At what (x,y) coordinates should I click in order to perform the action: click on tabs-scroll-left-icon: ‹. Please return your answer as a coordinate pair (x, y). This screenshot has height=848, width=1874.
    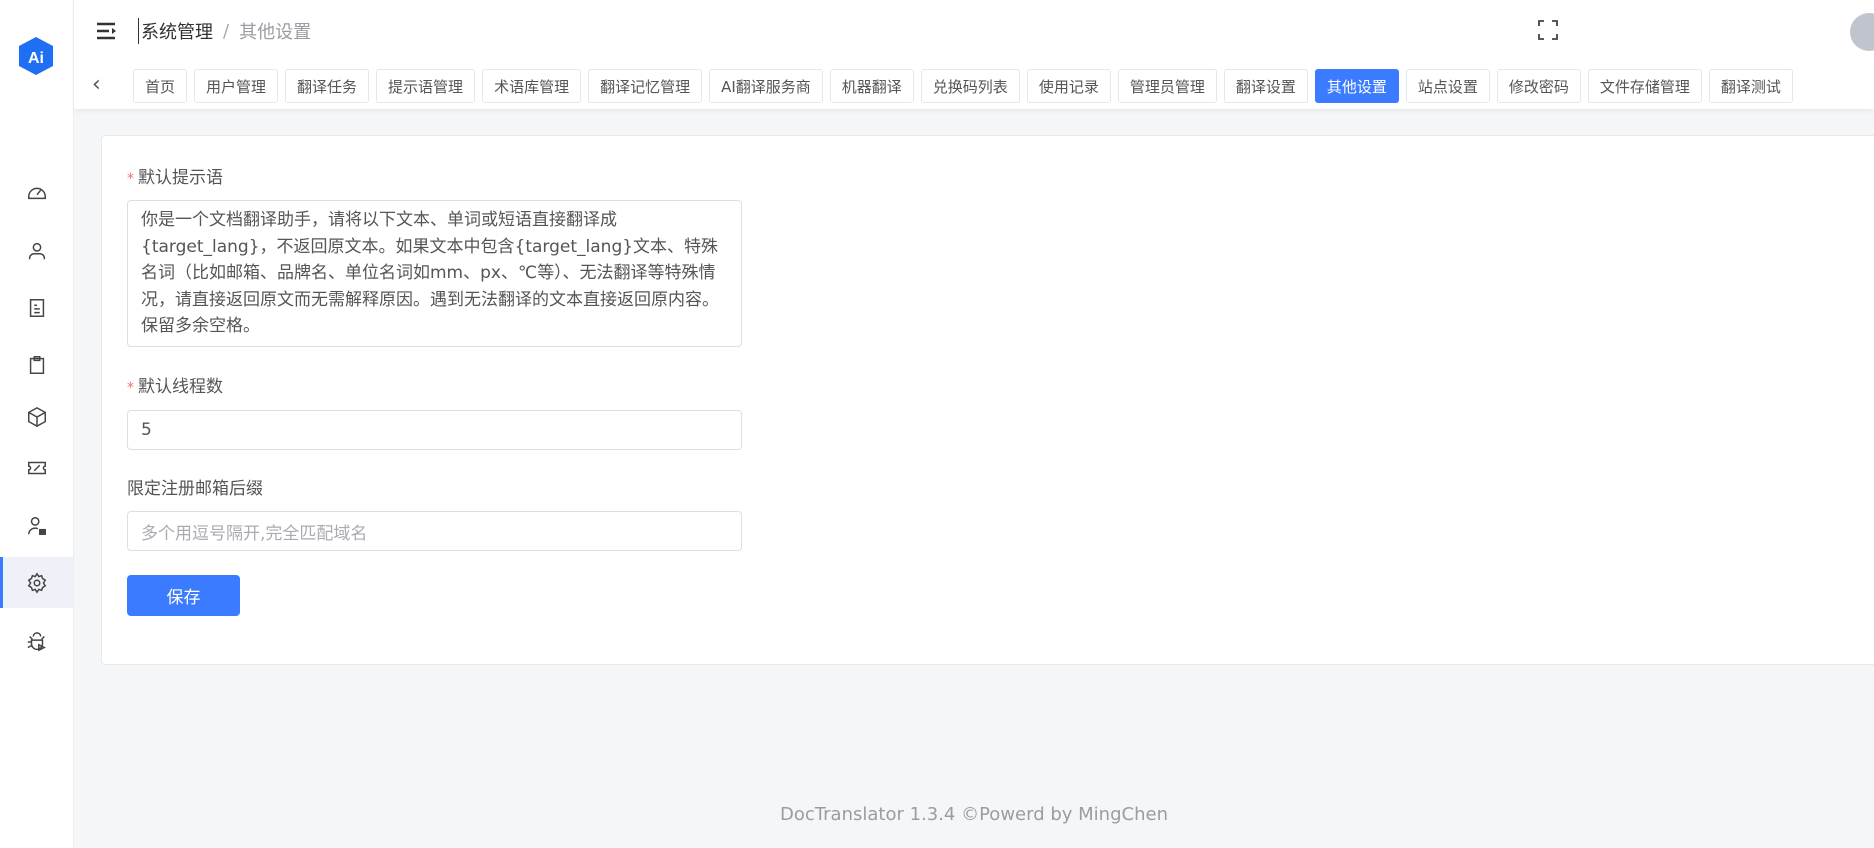
    Looking at the image, I should click on (96, 84).